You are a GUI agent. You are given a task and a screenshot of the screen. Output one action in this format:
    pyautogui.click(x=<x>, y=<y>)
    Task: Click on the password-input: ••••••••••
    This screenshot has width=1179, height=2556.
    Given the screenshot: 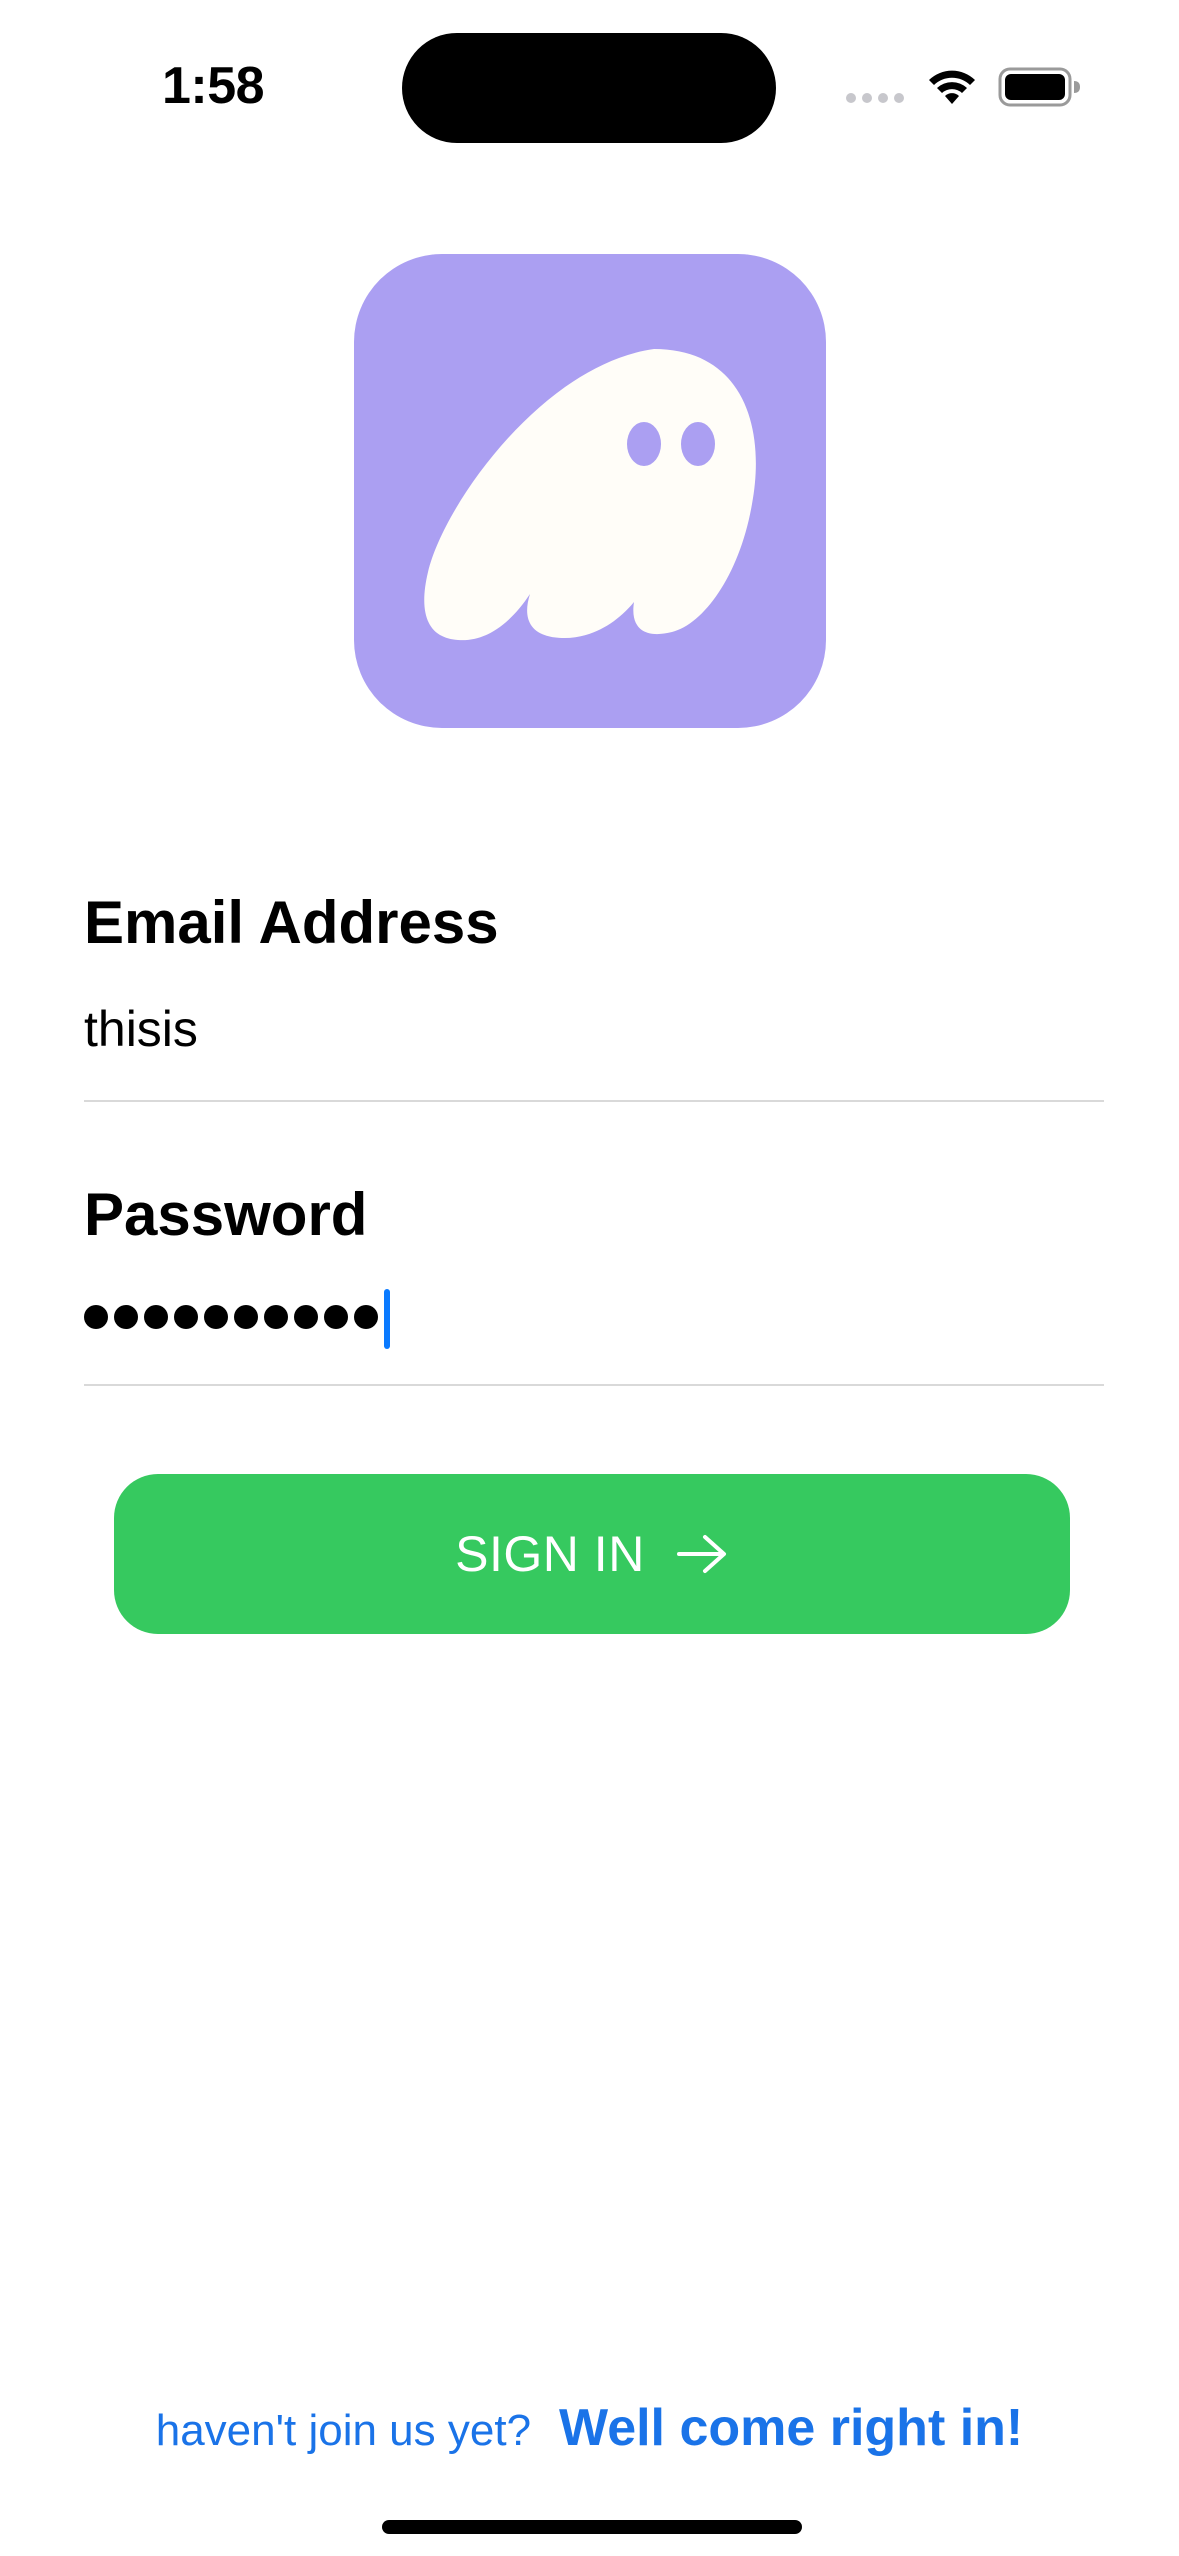 What is the action you would take?
    pyautogui.click(x=237, y=1319)
    